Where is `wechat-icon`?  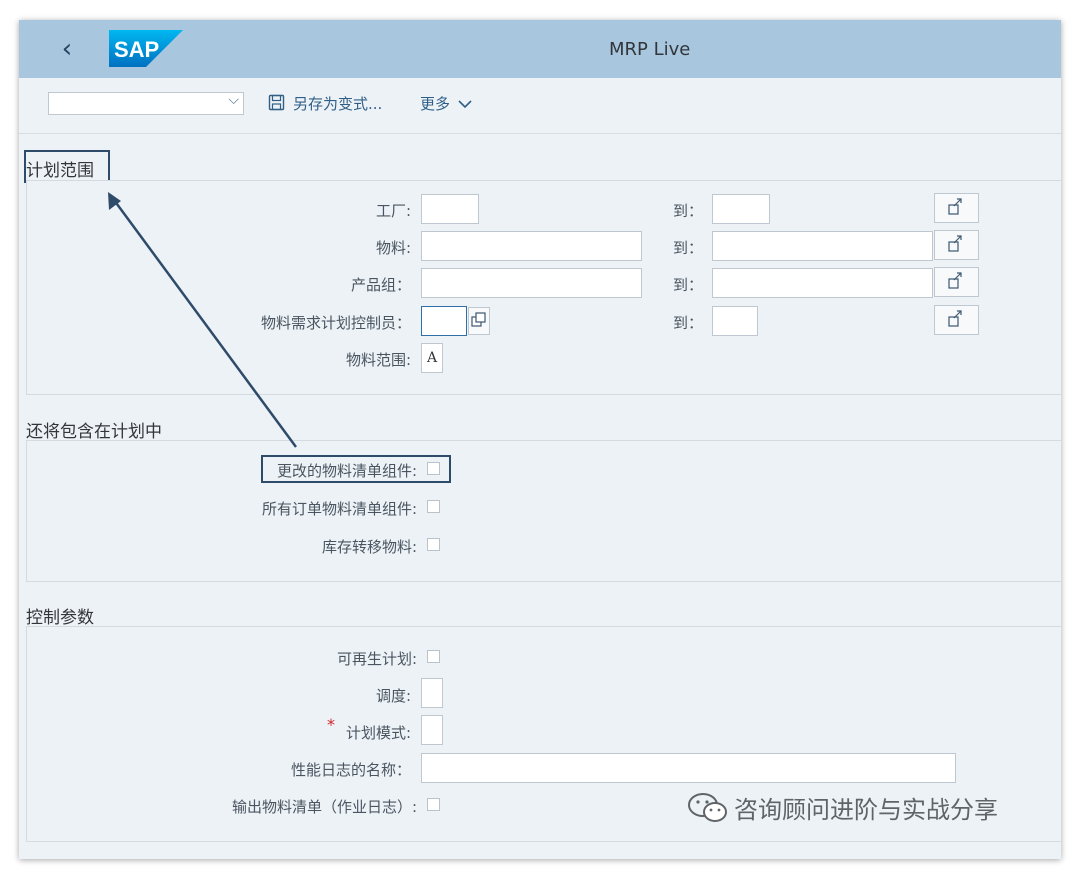 wechat-icon is located at coordinates (707, 807).